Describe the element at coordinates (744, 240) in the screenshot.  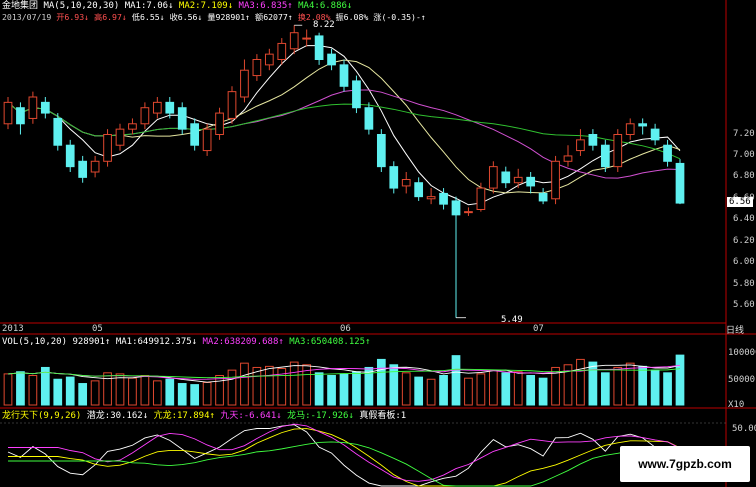
I see `price-tick-label: 6.20` at that location.